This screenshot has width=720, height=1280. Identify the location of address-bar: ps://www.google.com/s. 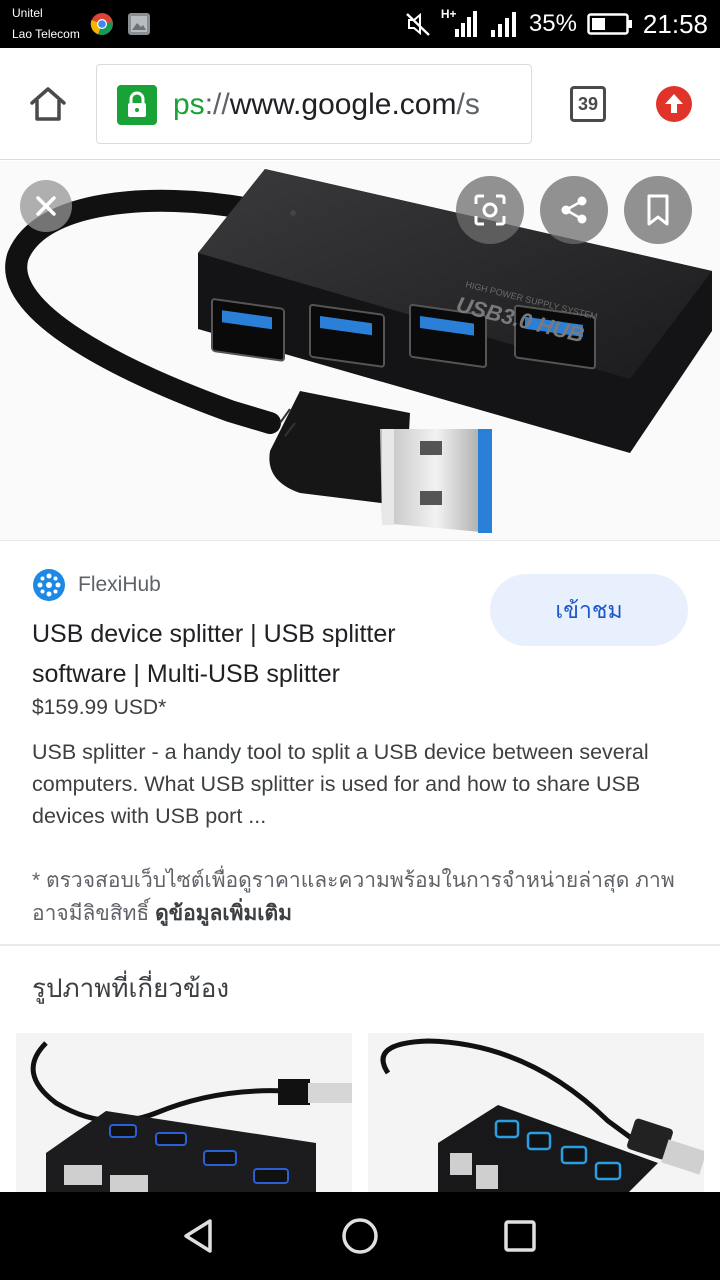
(314, 104).